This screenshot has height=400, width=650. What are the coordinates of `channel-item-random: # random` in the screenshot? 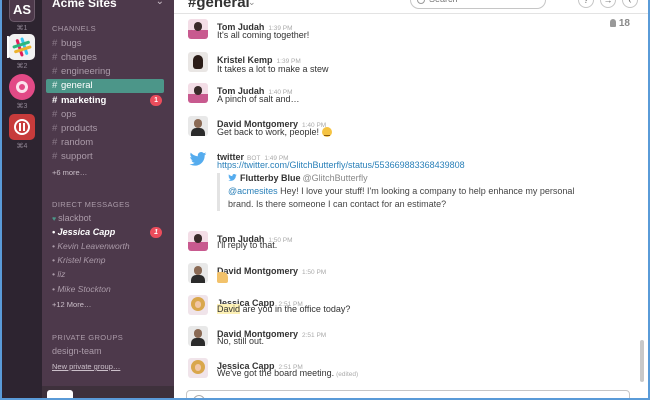 It's located at (108, 143).